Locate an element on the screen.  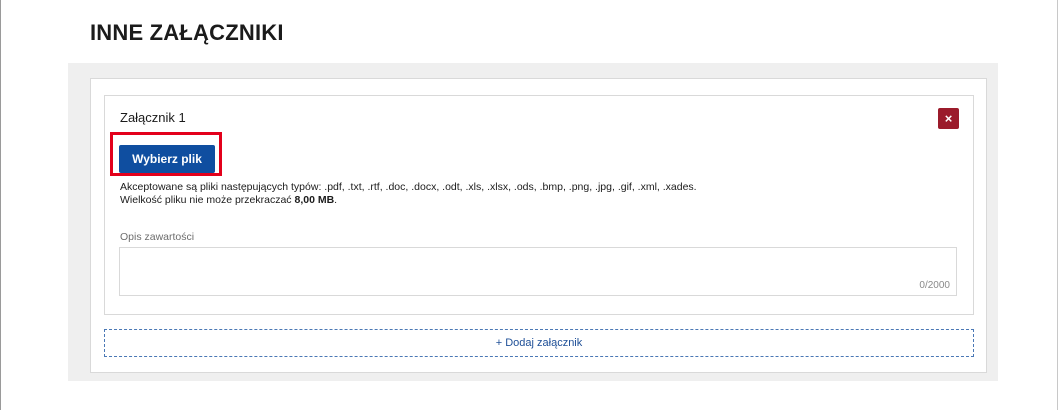
choose-file-button: Wybierz plik is located at coordinates (167, 159).